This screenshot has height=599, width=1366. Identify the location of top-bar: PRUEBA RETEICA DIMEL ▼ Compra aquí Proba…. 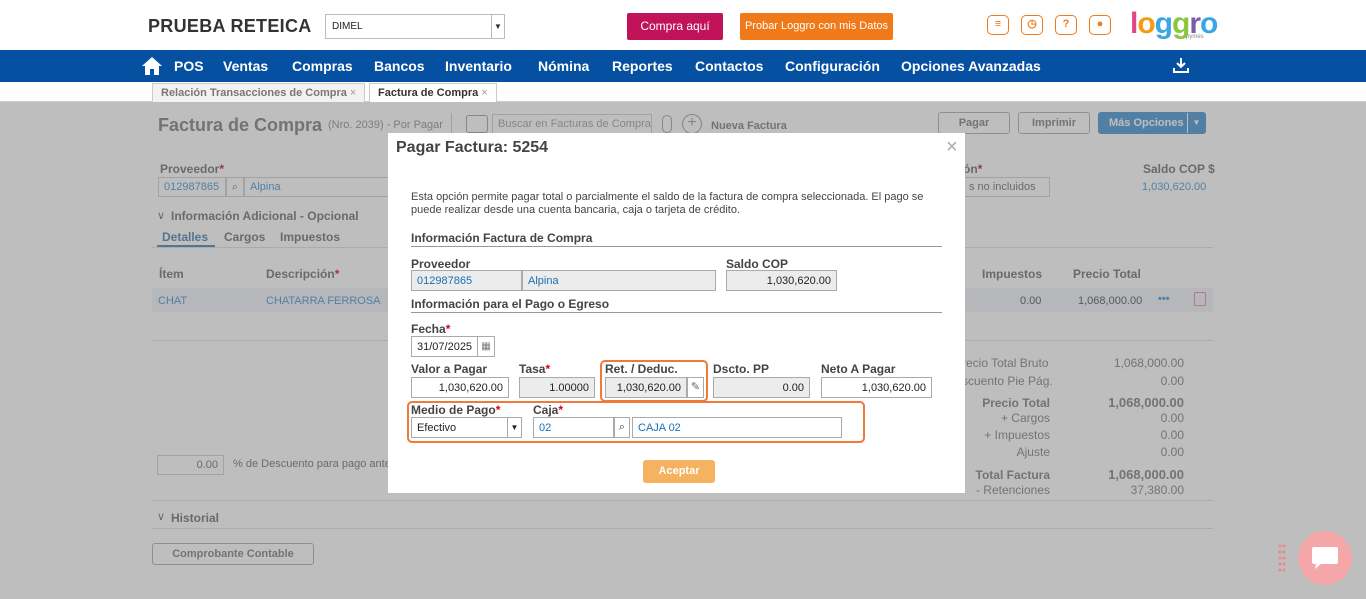
(683, 25).